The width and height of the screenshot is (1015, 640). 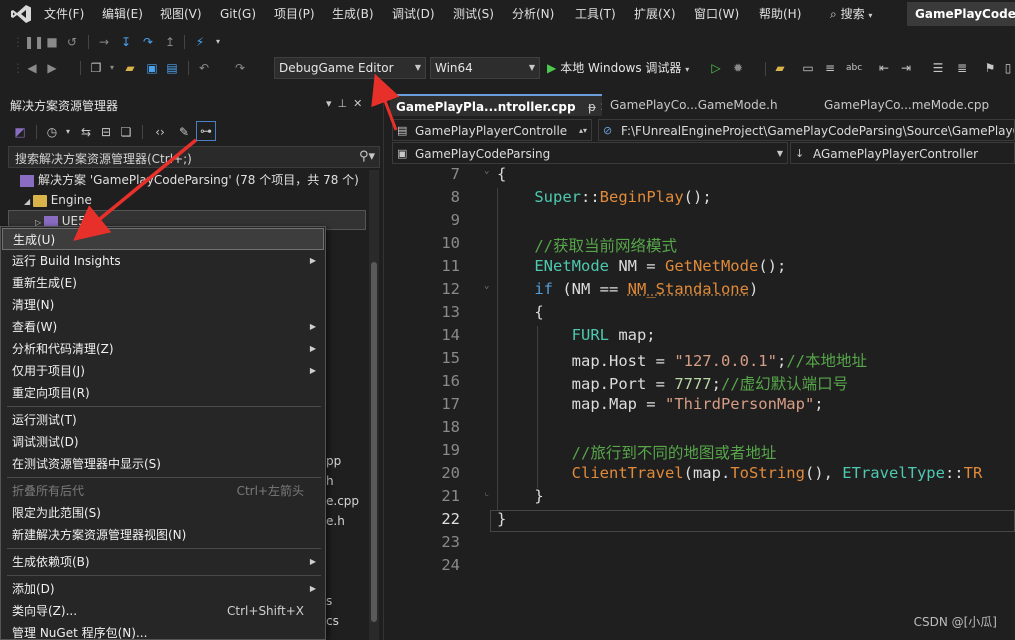 What do you see at coordinates (990, 68) in the screenshot?
I see `bookmark-icon: ⚑` at bounding box center [990, 68].